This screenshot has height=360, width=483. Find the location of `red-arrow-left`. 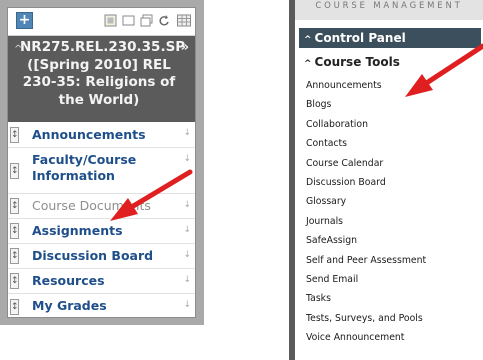

red-arrow-left is located at coordinates (151, 195).